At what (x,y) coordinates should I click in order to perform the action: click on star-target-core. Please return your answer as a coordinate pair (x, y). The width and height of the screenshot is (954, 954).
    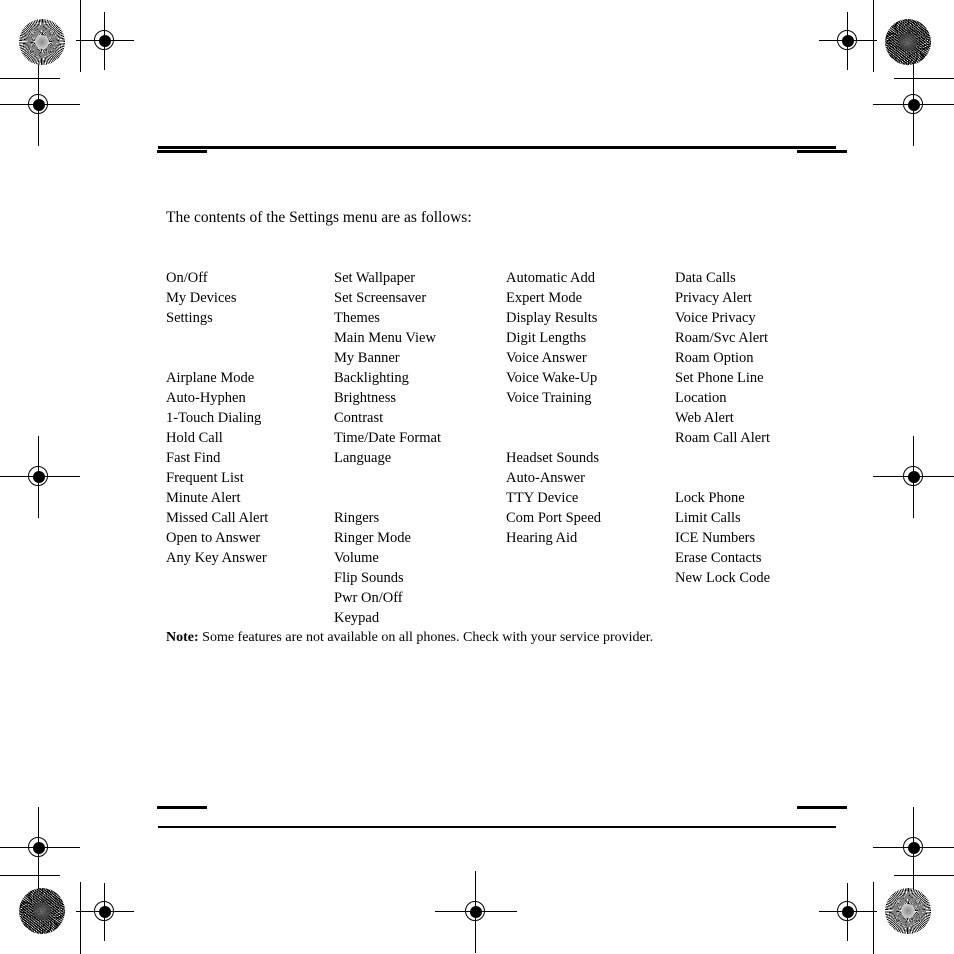
    Looking at the image, I should click on (908, 911).